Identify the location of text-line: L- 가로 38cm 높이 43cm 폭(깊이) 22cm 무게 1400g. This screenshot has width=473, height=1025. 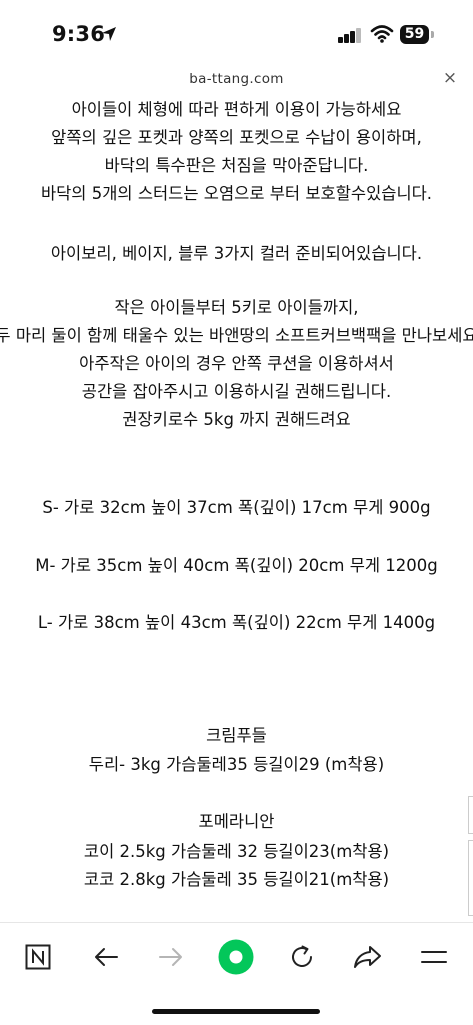
(236, 622).